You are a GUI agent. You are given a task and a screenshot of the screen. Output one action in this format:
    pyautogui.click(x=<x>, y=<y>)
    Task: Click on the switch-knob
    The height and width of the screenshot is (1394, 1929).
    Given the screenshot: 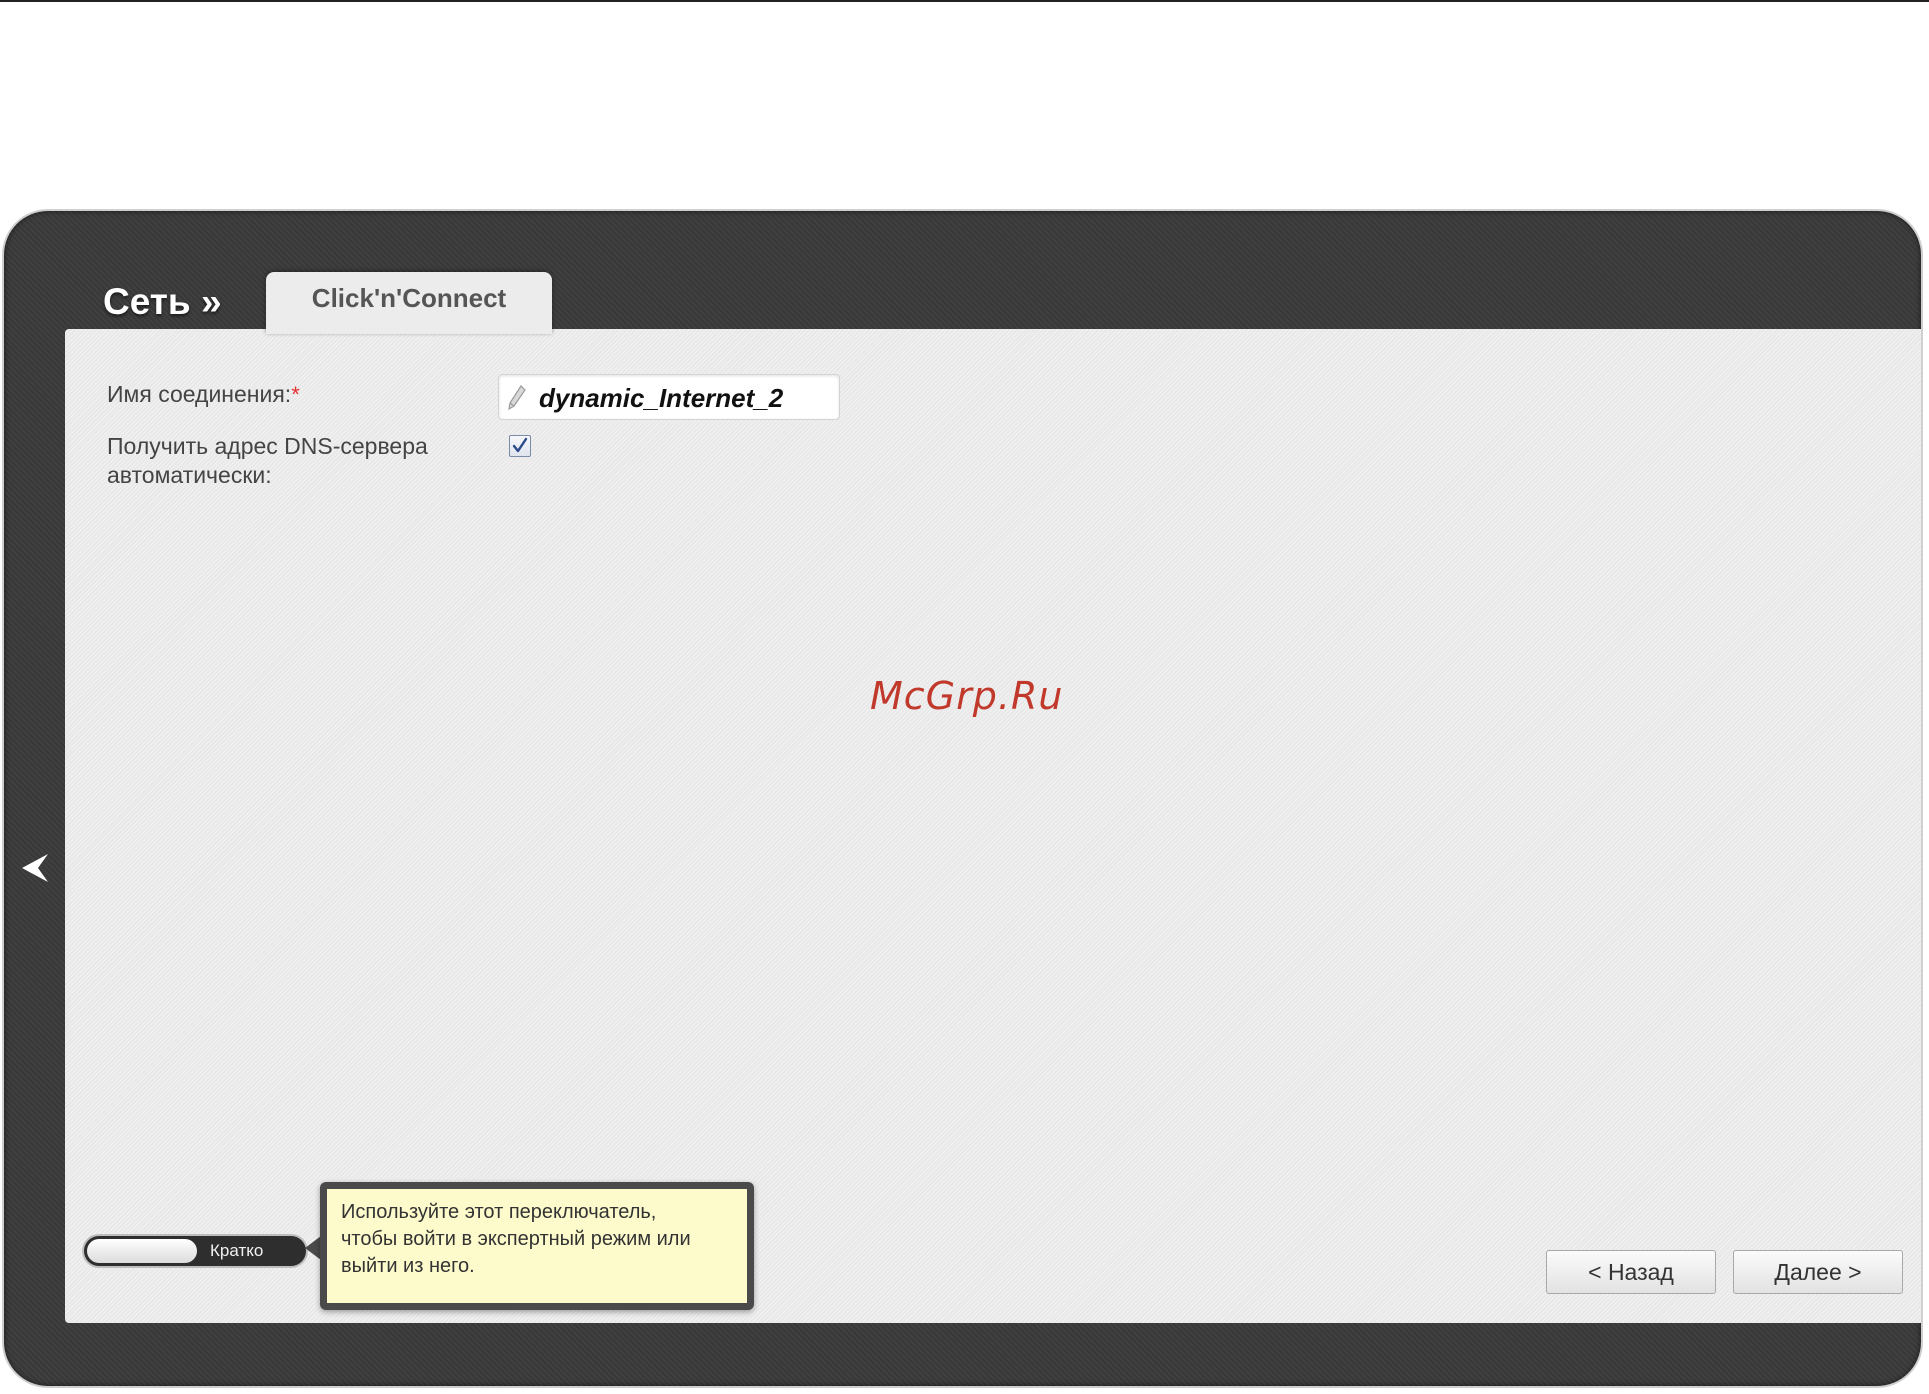 What is the action you would take?
    pyautogui.click(x=142, y=1251)
    